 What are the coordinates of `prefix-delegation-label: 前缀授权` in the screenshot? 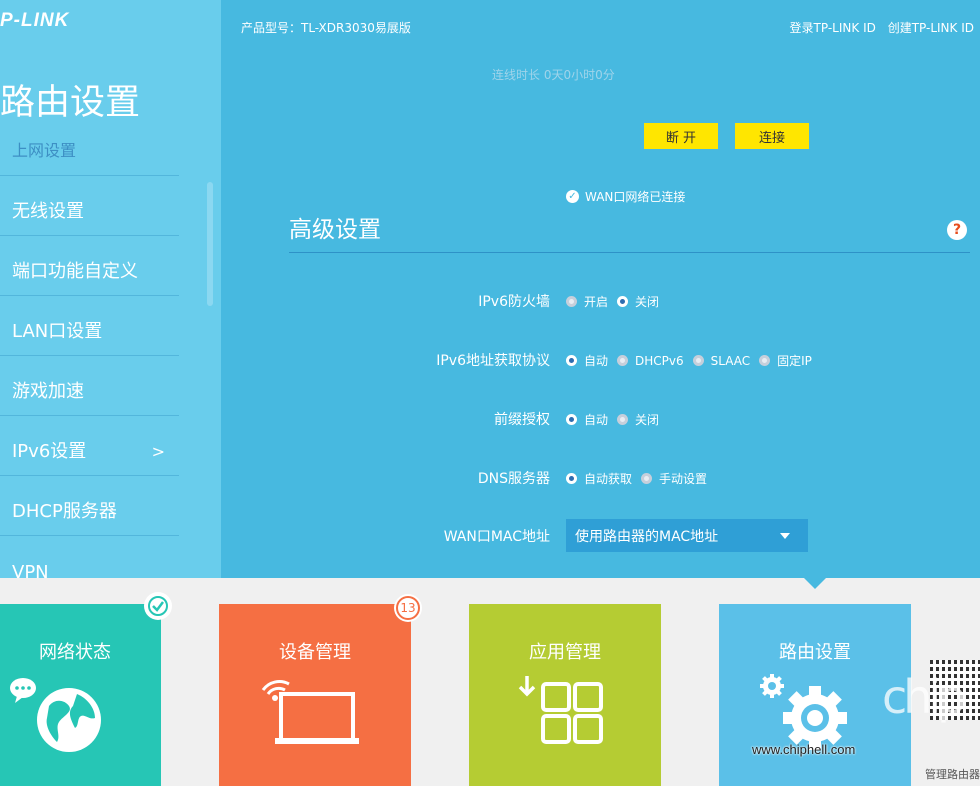 It's located at (522, 420).